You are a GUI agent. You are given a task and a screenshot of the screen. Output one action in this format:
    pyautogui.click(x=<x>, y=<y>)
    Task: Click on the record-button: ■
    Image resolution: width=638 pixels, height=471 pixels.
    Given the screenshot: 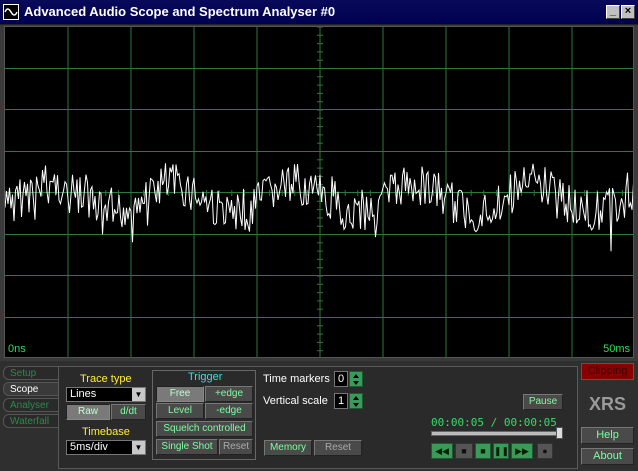 What is the action you would take?
    pyautogui.click(x=464, y=451)
    